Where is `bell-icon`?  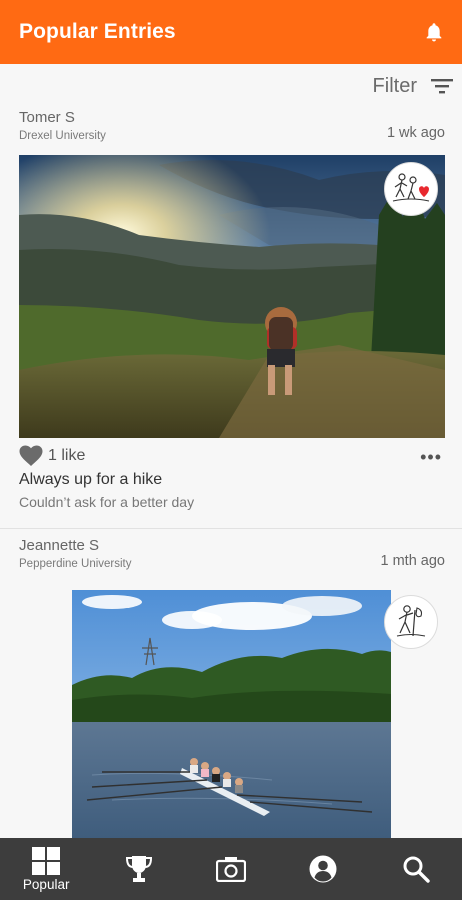 bell-icon is located at coordinates (434, 32).